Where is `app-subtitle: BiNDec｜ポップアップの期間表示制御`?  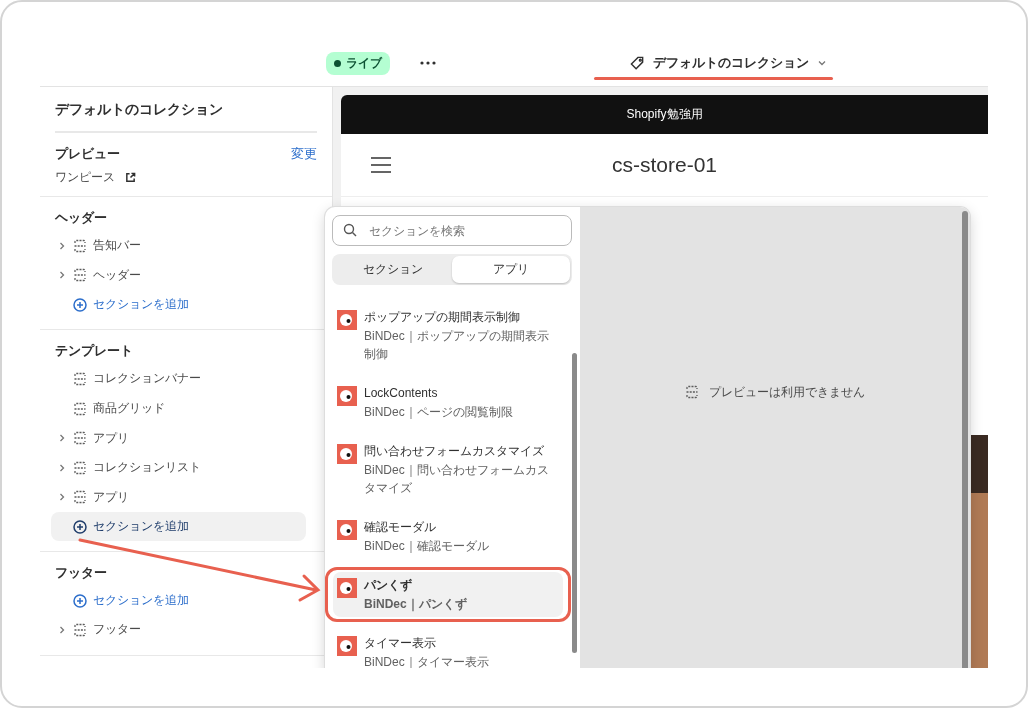 app-subtitle: BiNDec｜ポップアップの期間表示制御 is located at coordinates (457, 345).